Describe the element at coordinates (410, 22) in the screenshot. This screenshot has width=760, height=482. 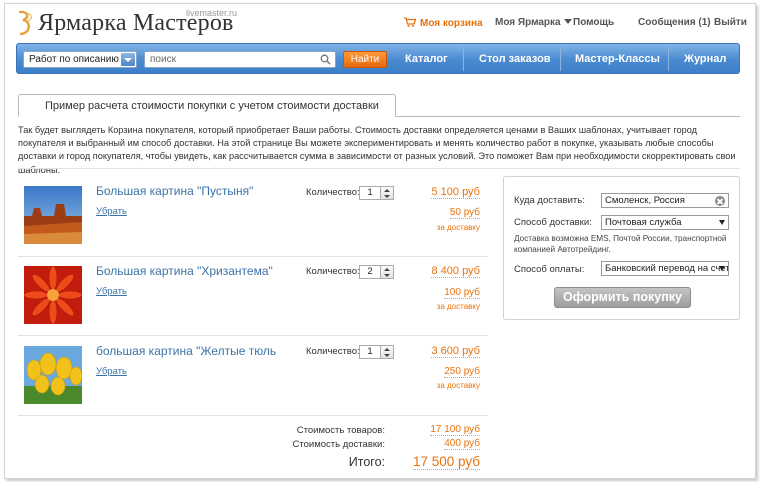
I see `cart-icon` at that location.